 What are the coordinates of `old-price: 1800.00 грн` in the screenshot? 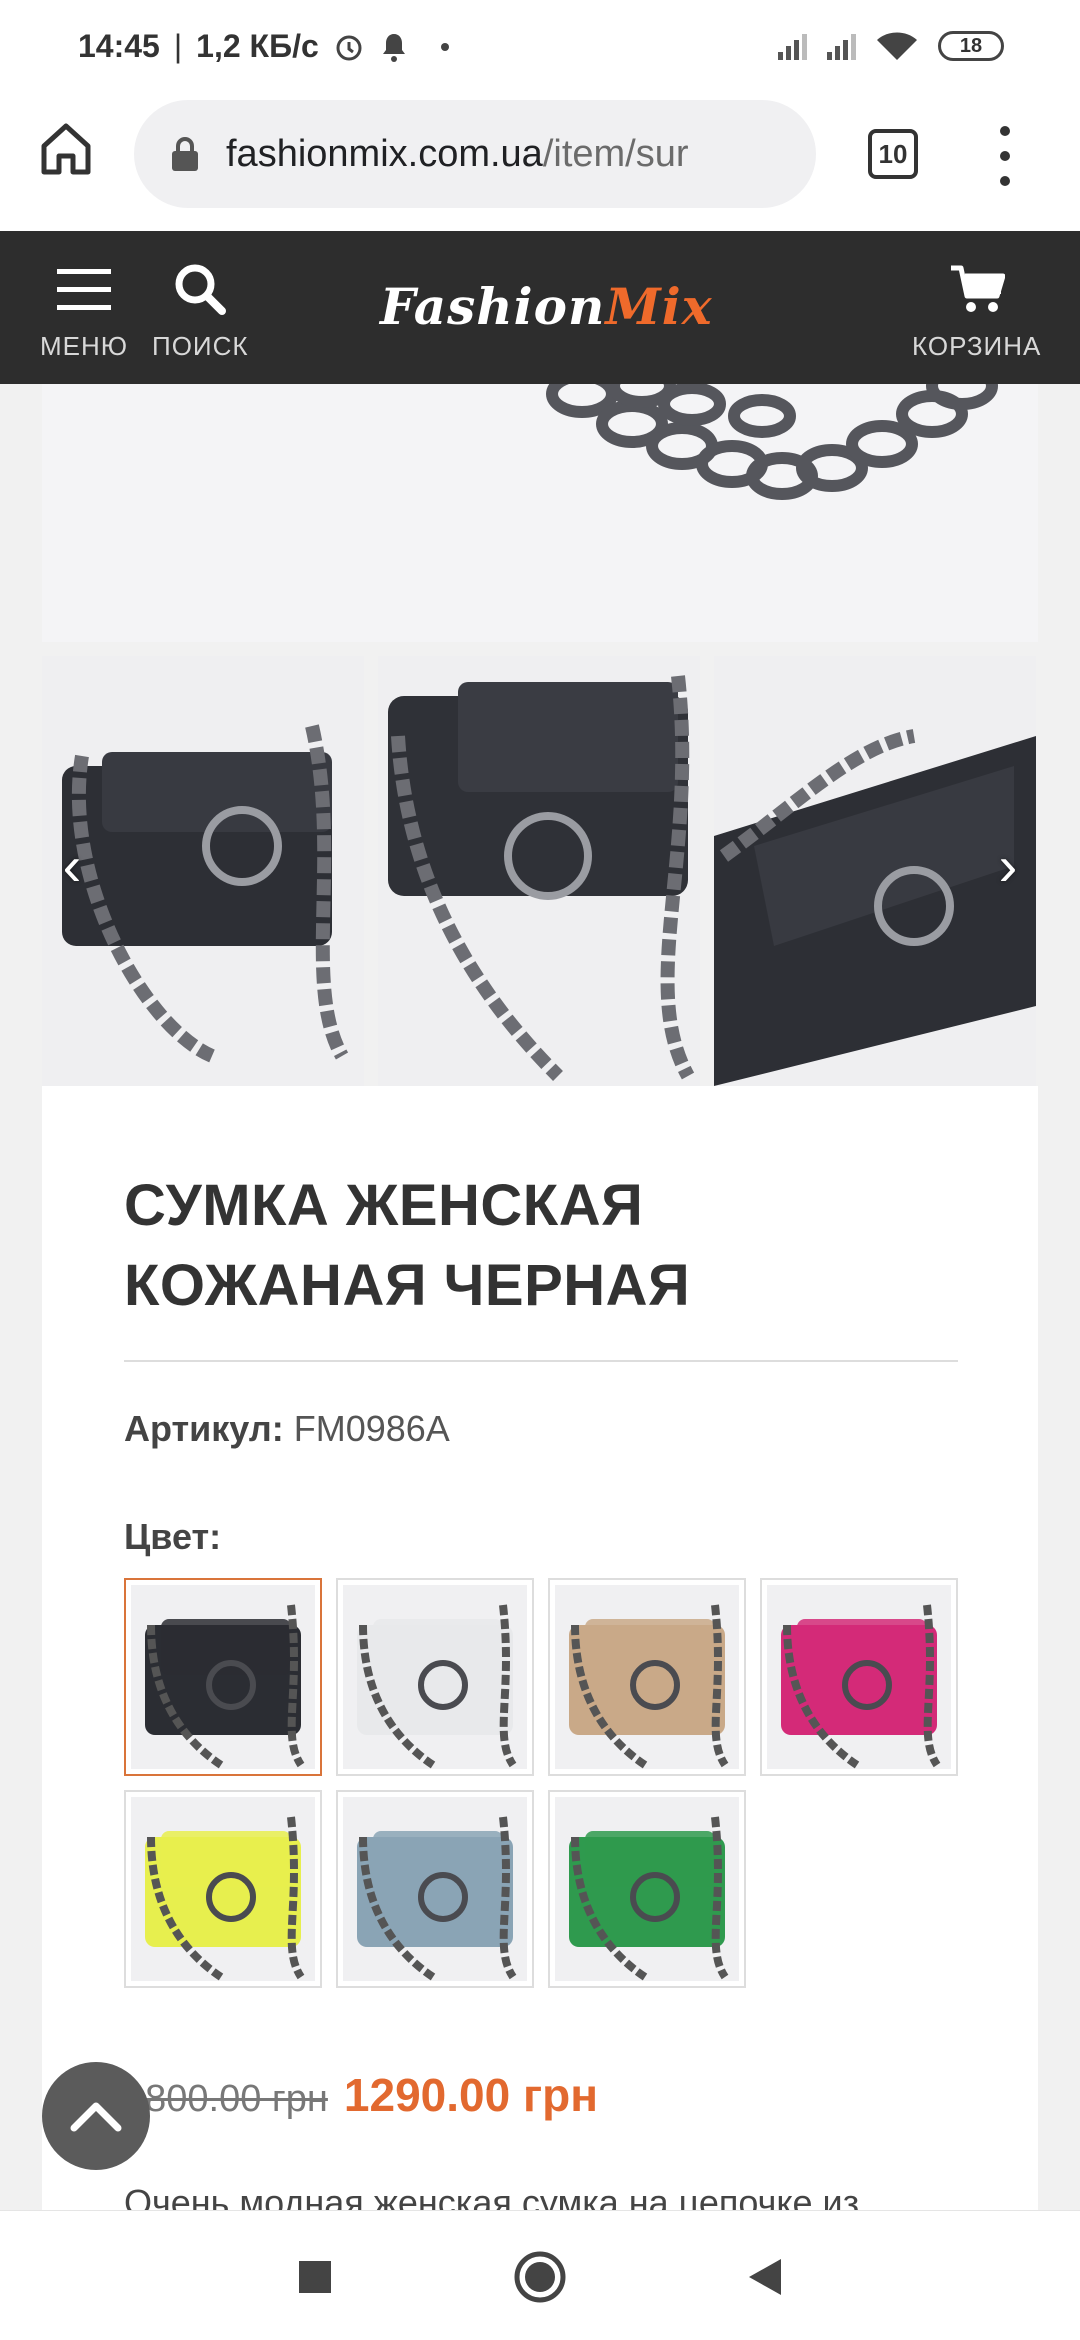 It's located at (226, 2099).